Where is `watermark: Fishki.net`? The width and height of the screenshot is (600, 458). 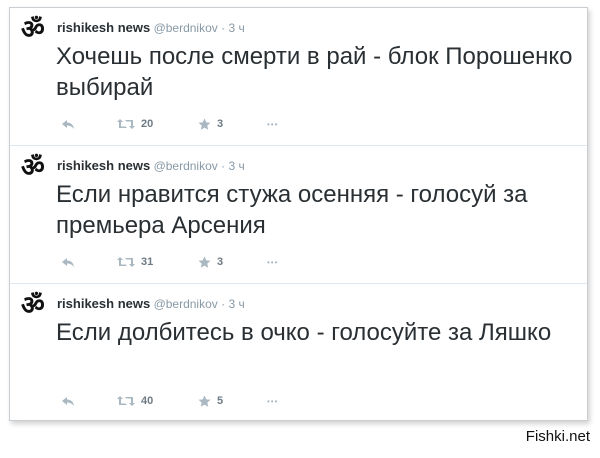 watermark: Fishki.net is located at coordinates (557, 436).